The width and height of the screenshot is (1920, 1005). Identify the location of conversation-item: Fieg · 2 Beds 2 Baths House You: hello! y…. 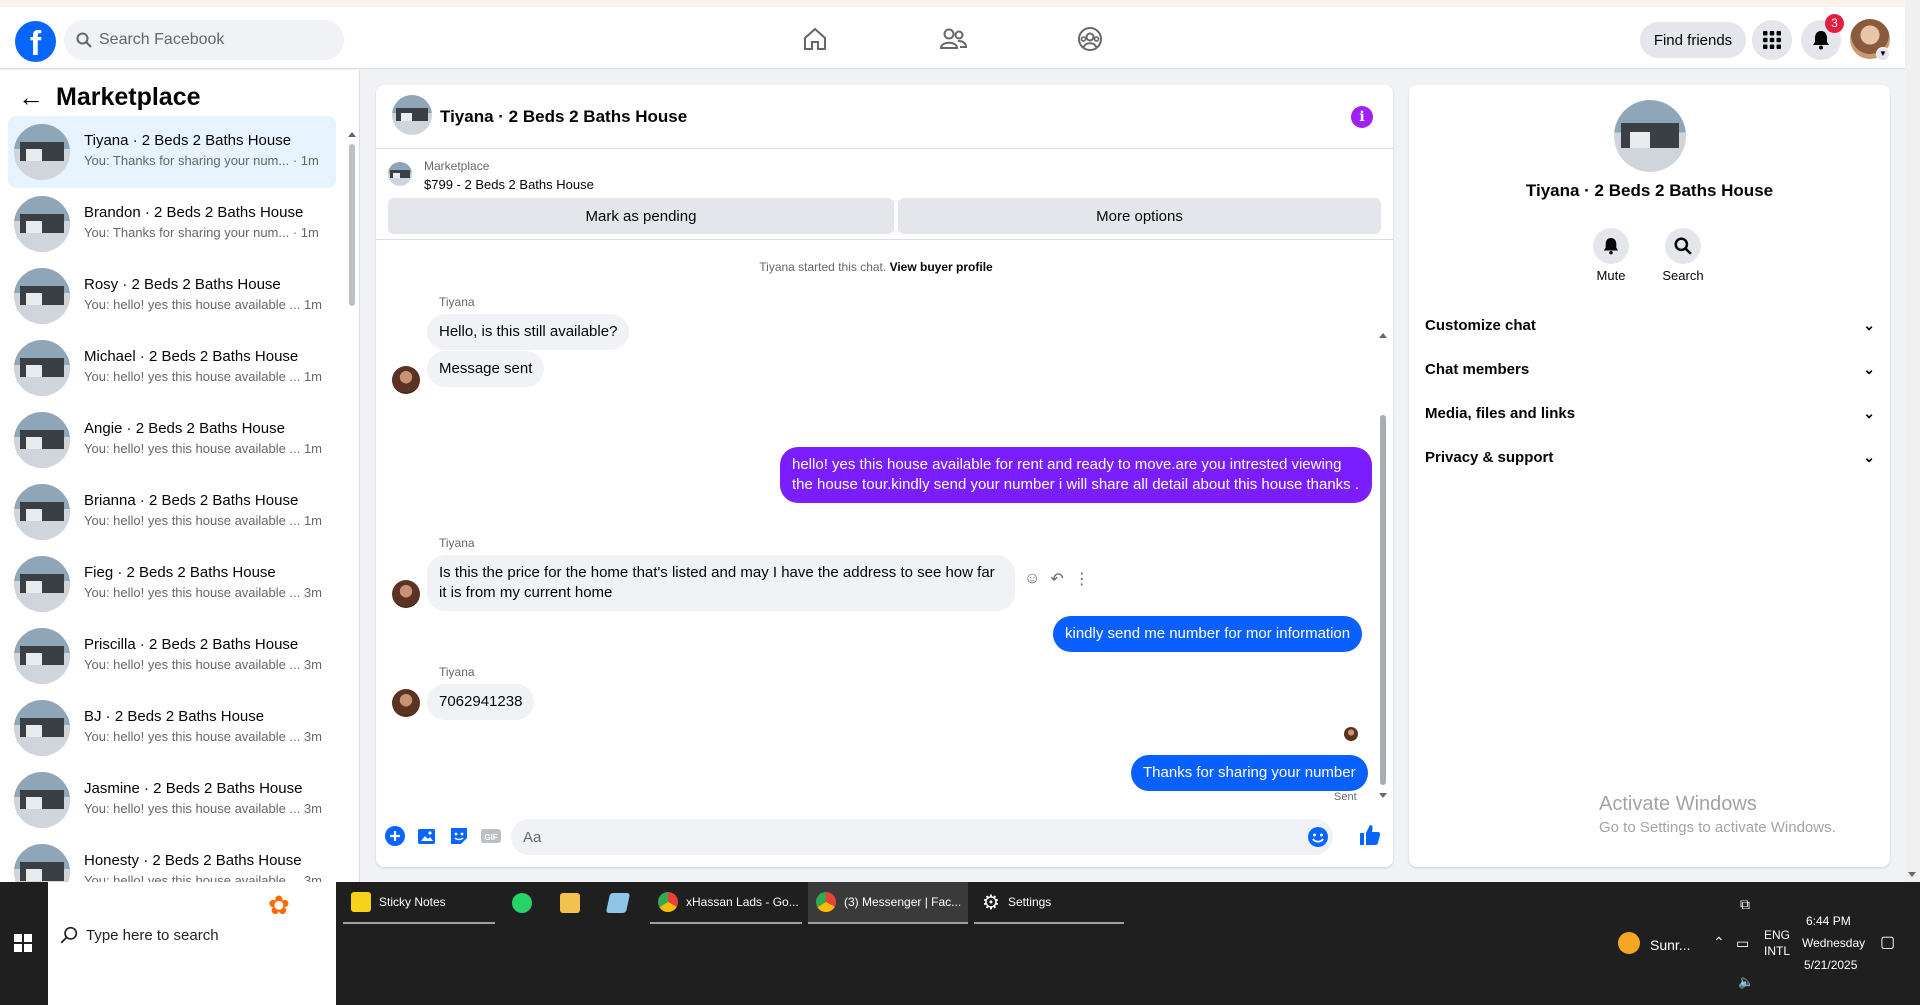
(172, 584).